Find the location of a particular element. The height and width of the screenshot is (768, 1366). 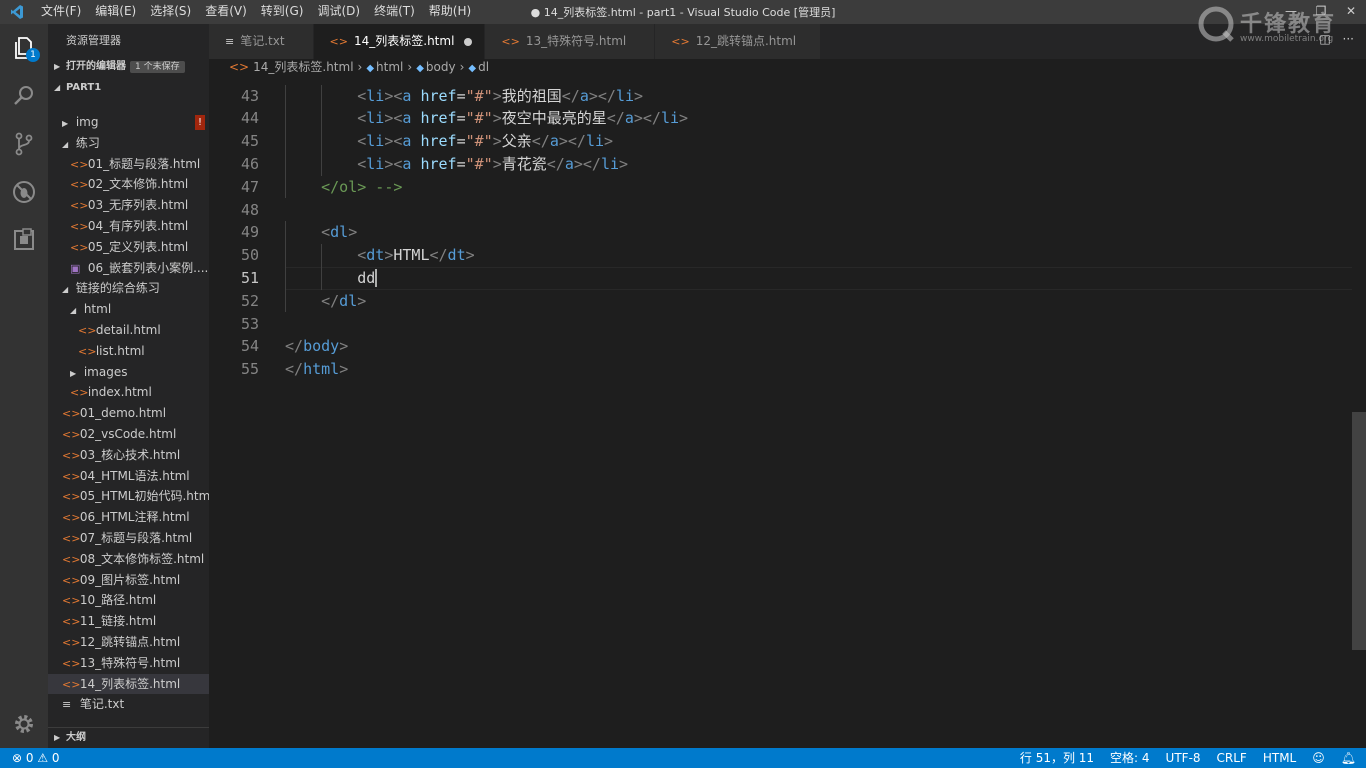

tree-file: <> 13_特殊符号.html is located at coordinates (128, 663).